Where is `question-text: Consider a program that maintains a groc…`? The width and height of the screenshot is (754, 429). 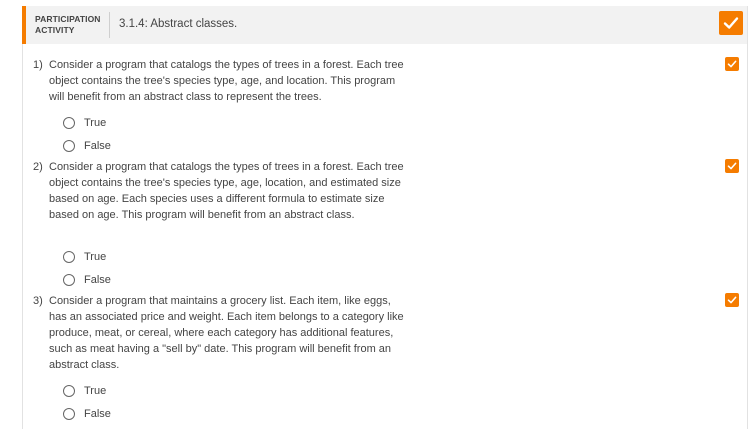 question-text: Consider a program that maintains a groc… is located at coordinates (226, 333).